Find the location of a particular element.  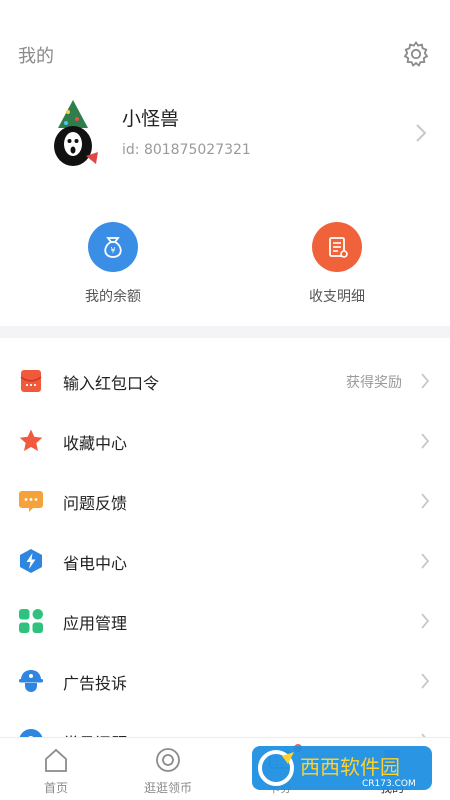

menu-item-label: 输入红包口令 is located at coordinates (111, 383).